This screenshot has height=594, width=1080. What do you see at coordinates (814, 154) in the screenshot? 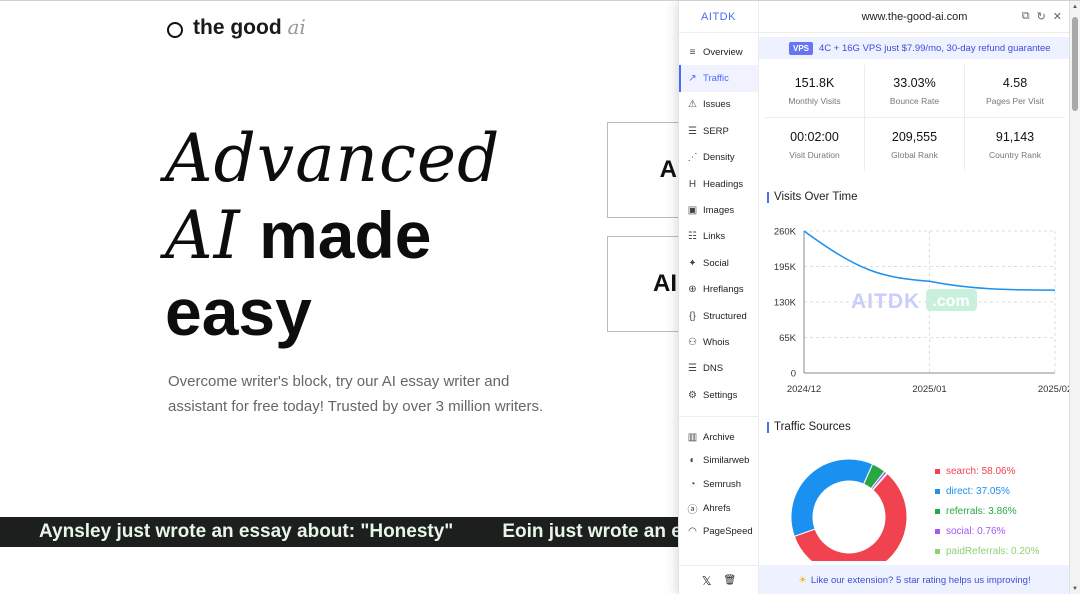
I see `stat-label: Visit Duration` at bounding box center [814, 154].